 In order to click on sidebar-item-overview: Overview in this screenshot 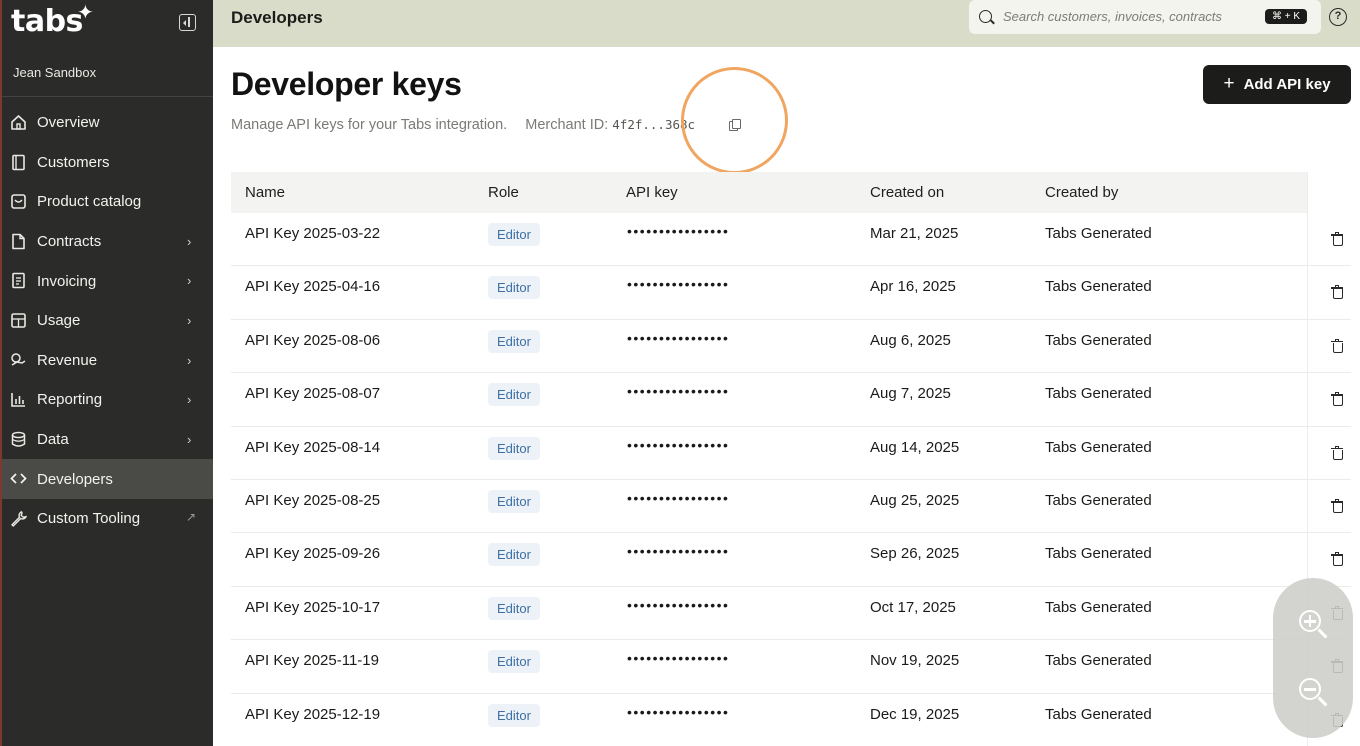, I will do `click(107, 123)`.